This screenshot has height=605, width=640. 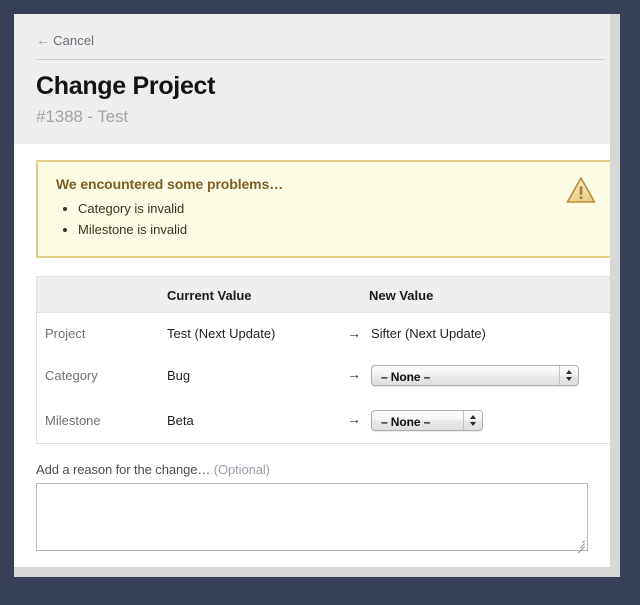 What do you see at coordinates (580, 545) in the screenshot?
I see `resize-handle-icon` at bounding box center [580, 545].